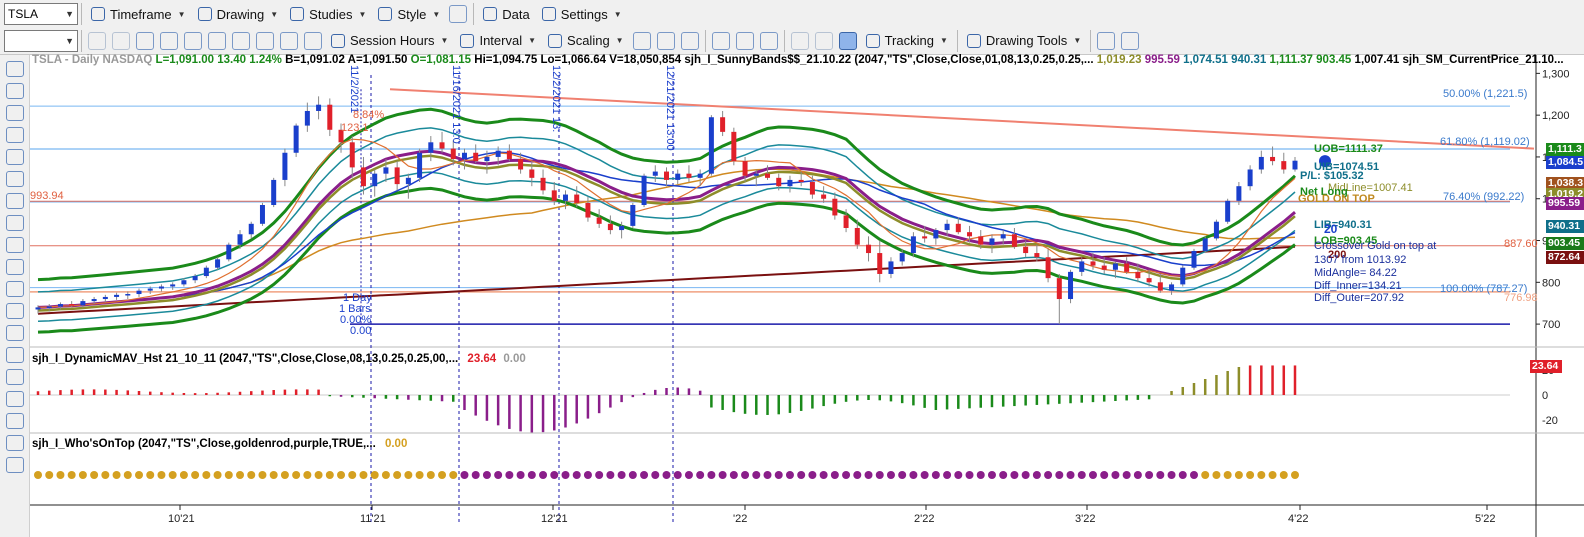 The height and width of the screenshot is (537, 1584). I want to click on session-hours-button: Session Hours ▼, so click(389, 41).